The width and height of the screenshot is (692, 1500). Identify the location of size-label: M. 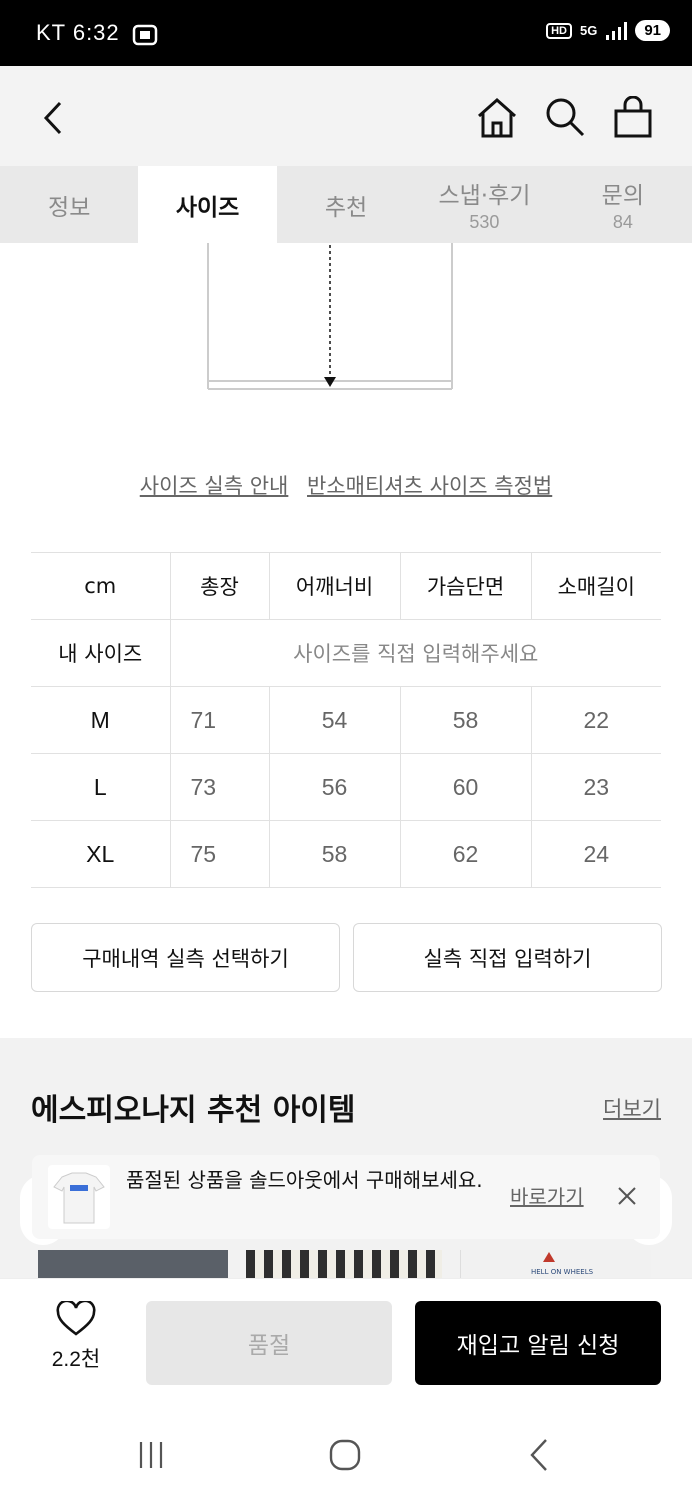
(100, 720).